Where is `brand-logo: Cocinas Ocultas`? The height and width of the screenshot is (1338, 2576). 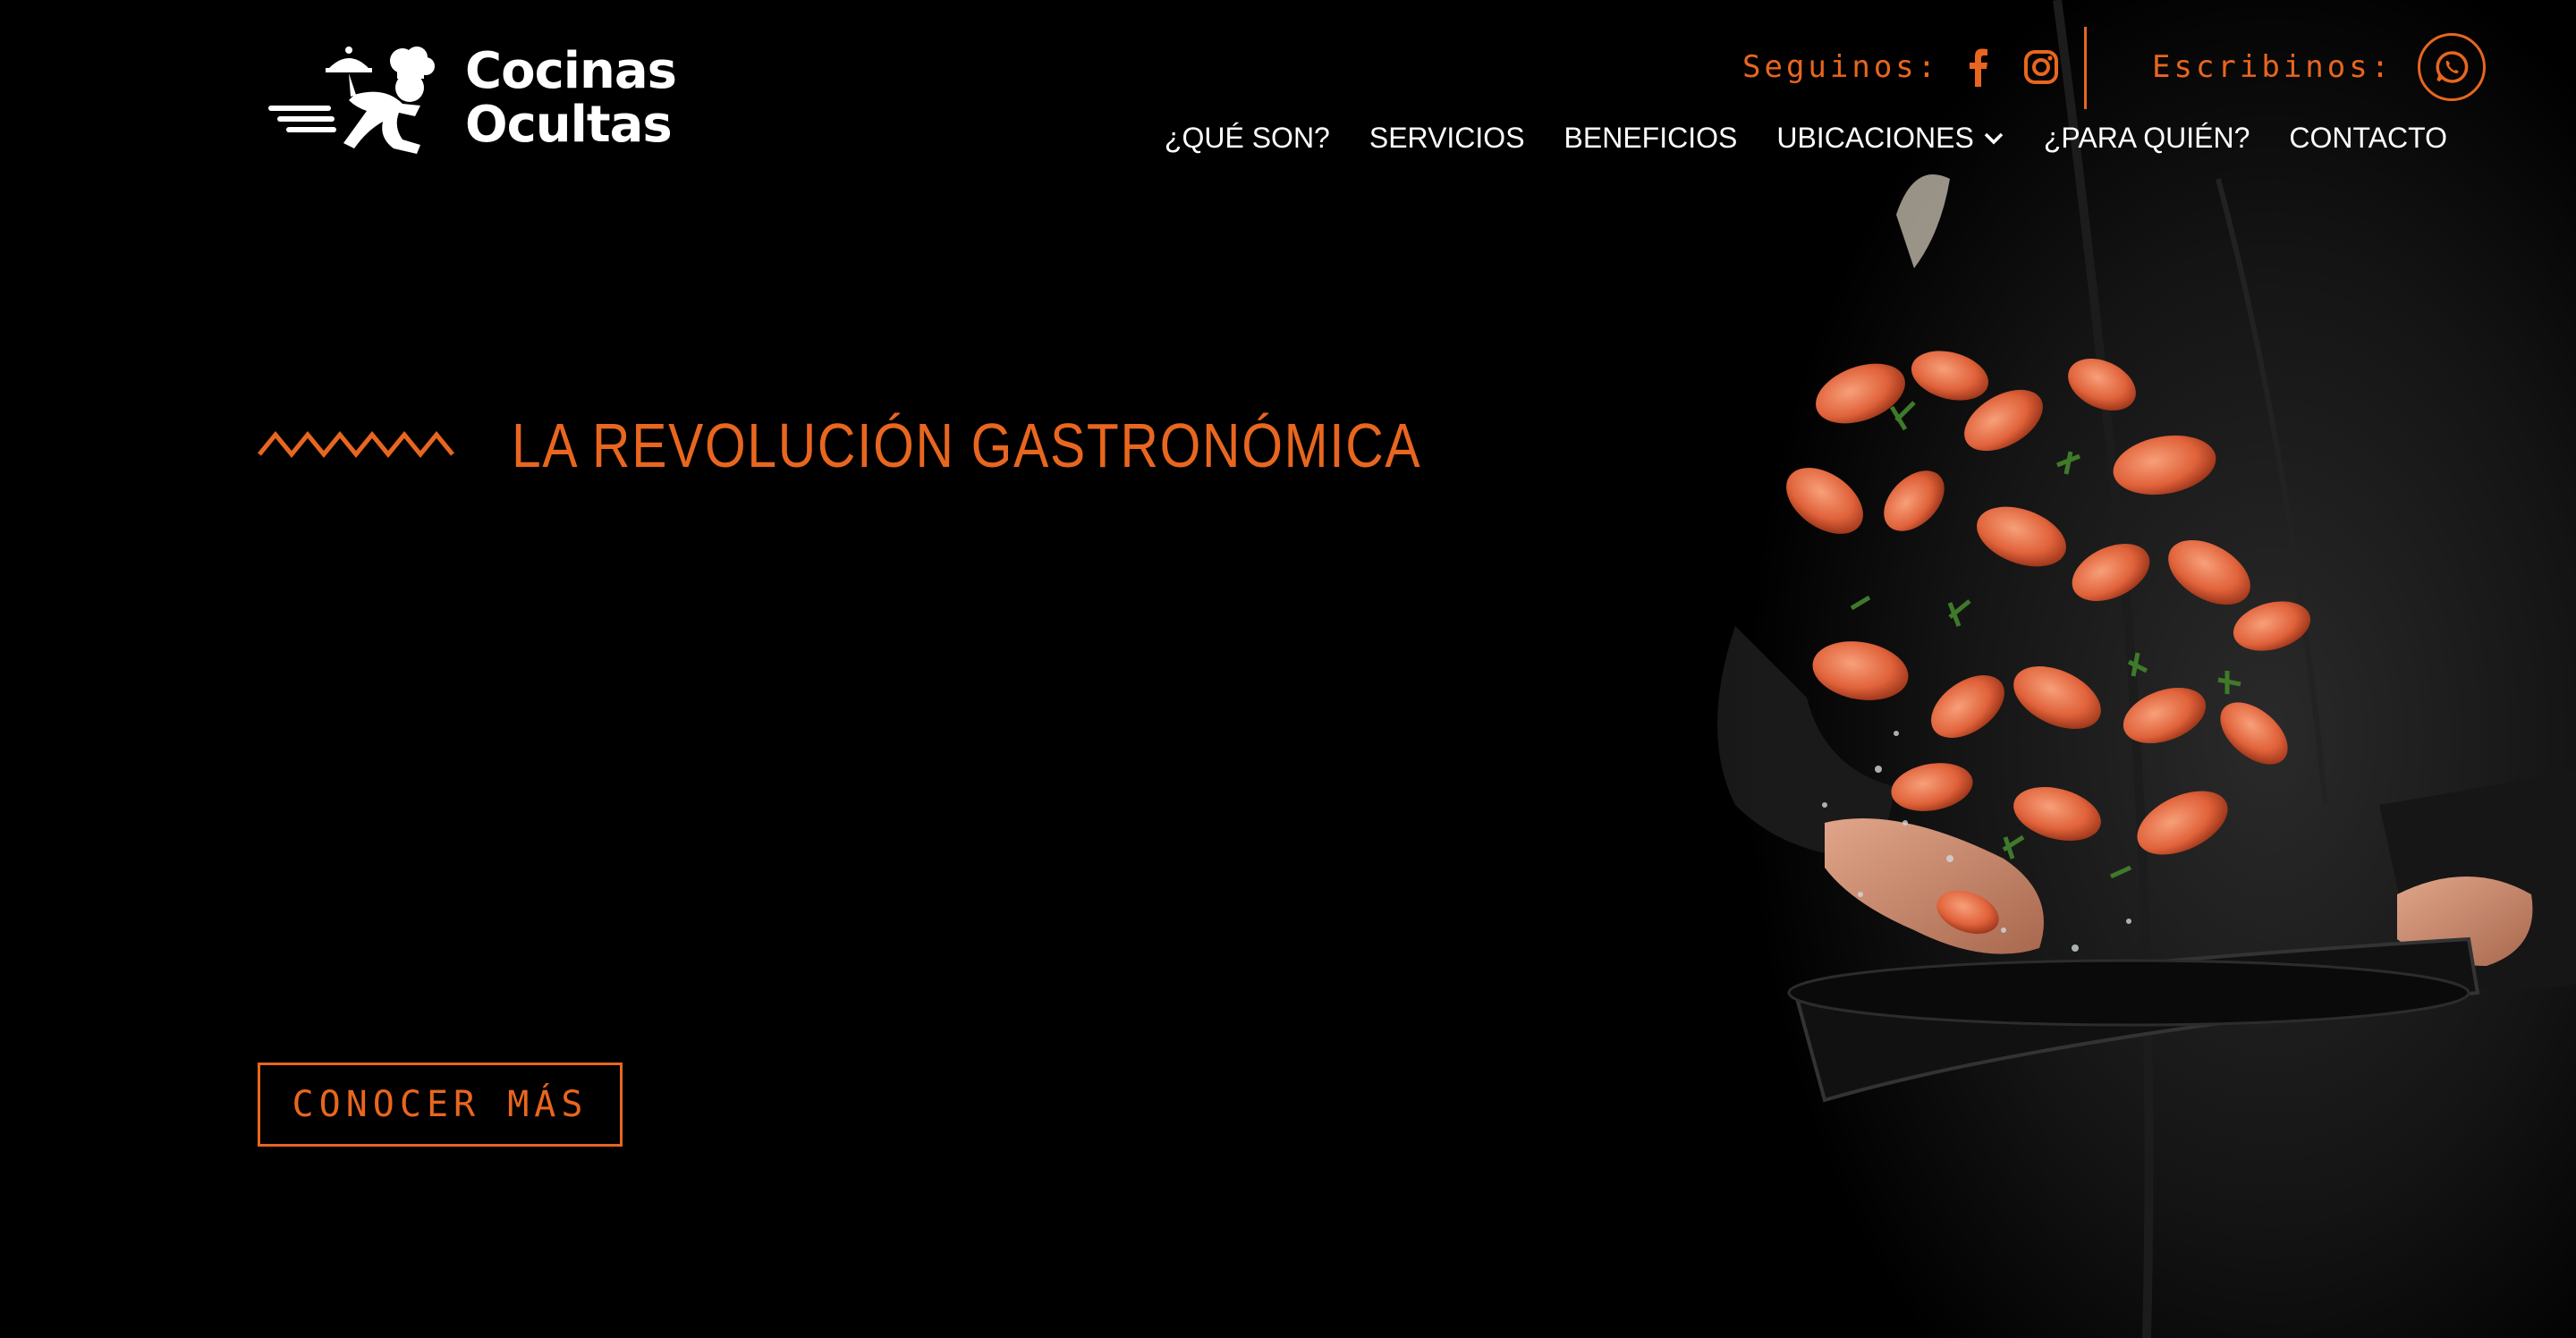
brand-logo: Cocinas Ocultas is located at coordinates (492, 99).